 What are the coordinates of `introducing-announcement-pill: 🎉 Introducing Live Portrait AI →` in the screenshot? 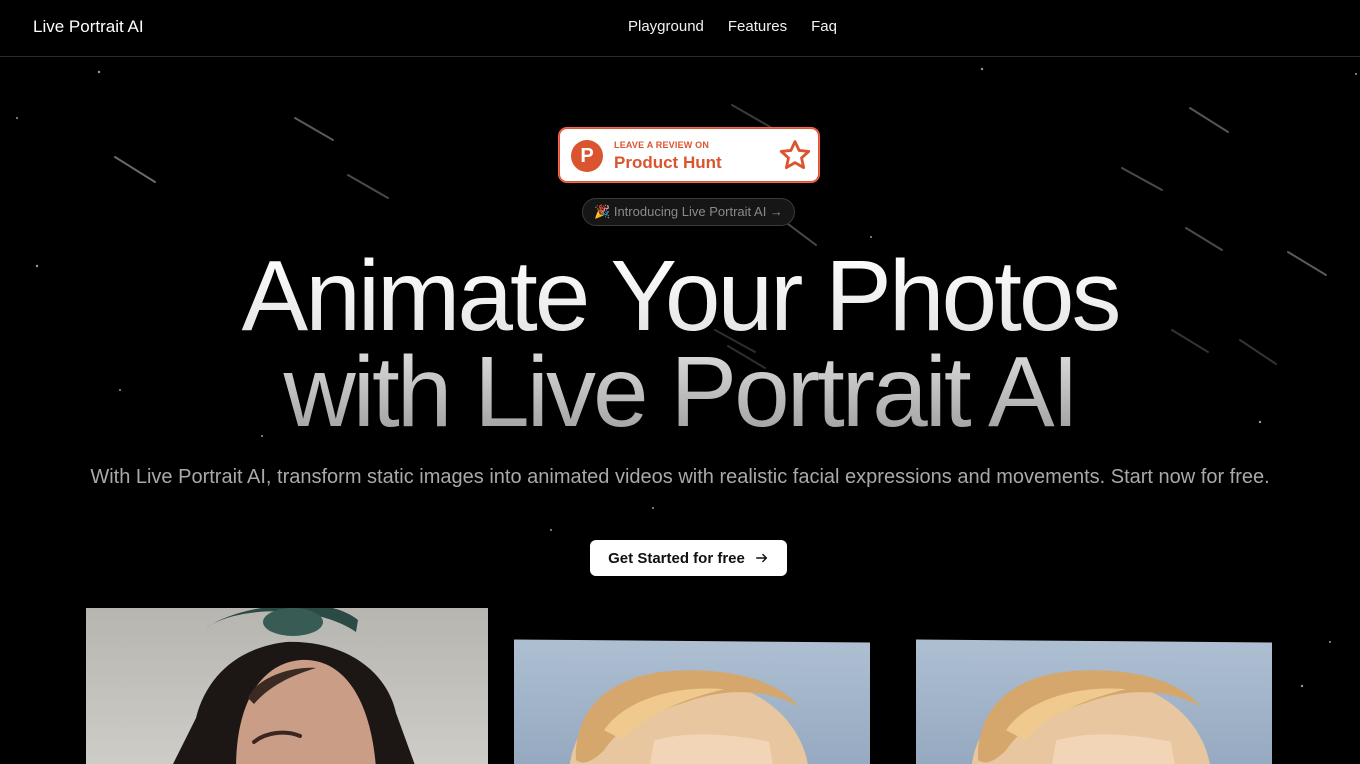 It's located at (688, 212).